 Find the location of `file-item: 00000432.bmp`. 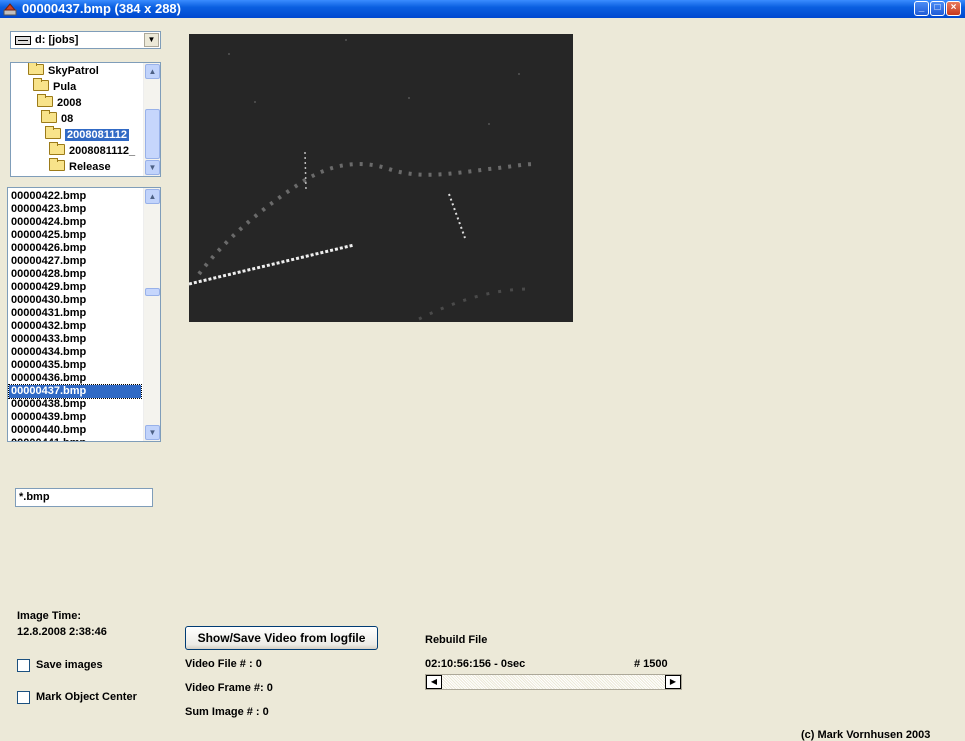

file-item: 00000432.bmp is located at coordinates (48, 326).